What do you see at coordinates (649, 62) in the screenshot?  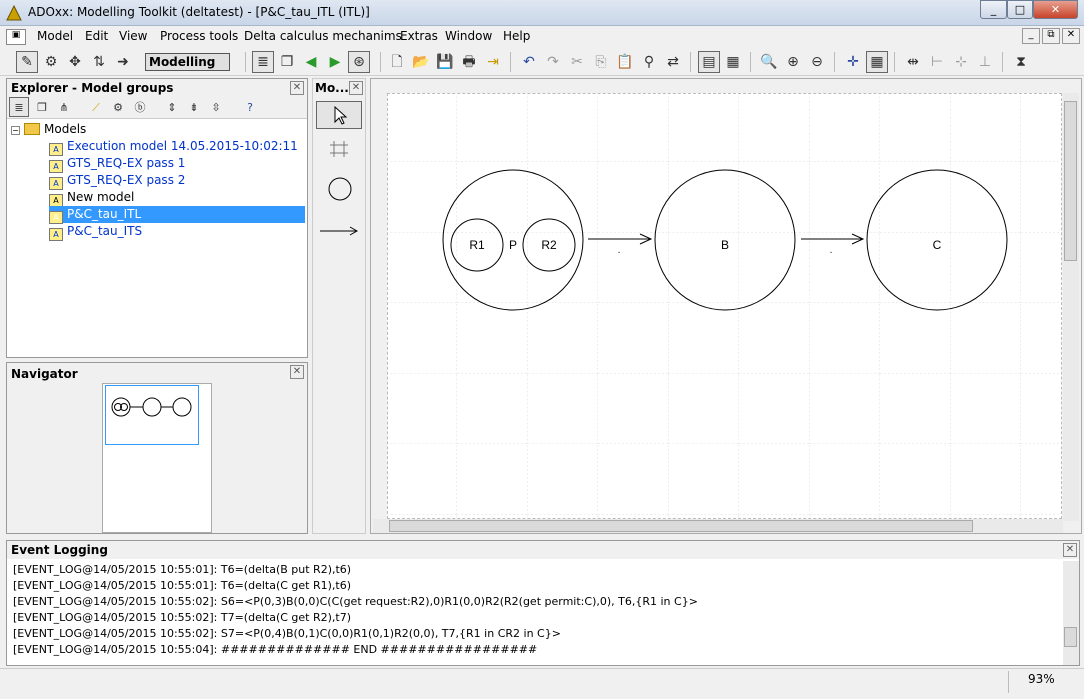 I see `find-icon: ⚲` at bounding box center [649, 62].